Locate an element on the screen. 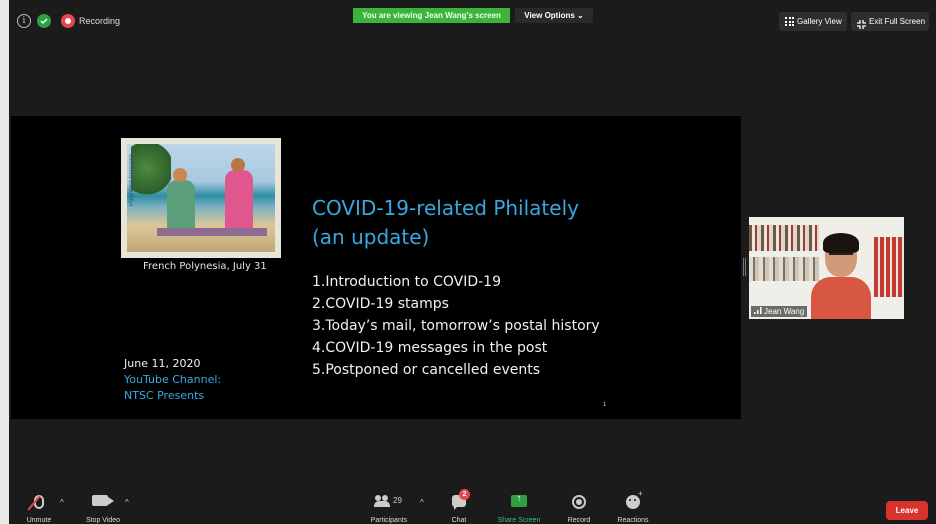  participant-video-tile: Jean Wang is located at coordinates (826, 268).